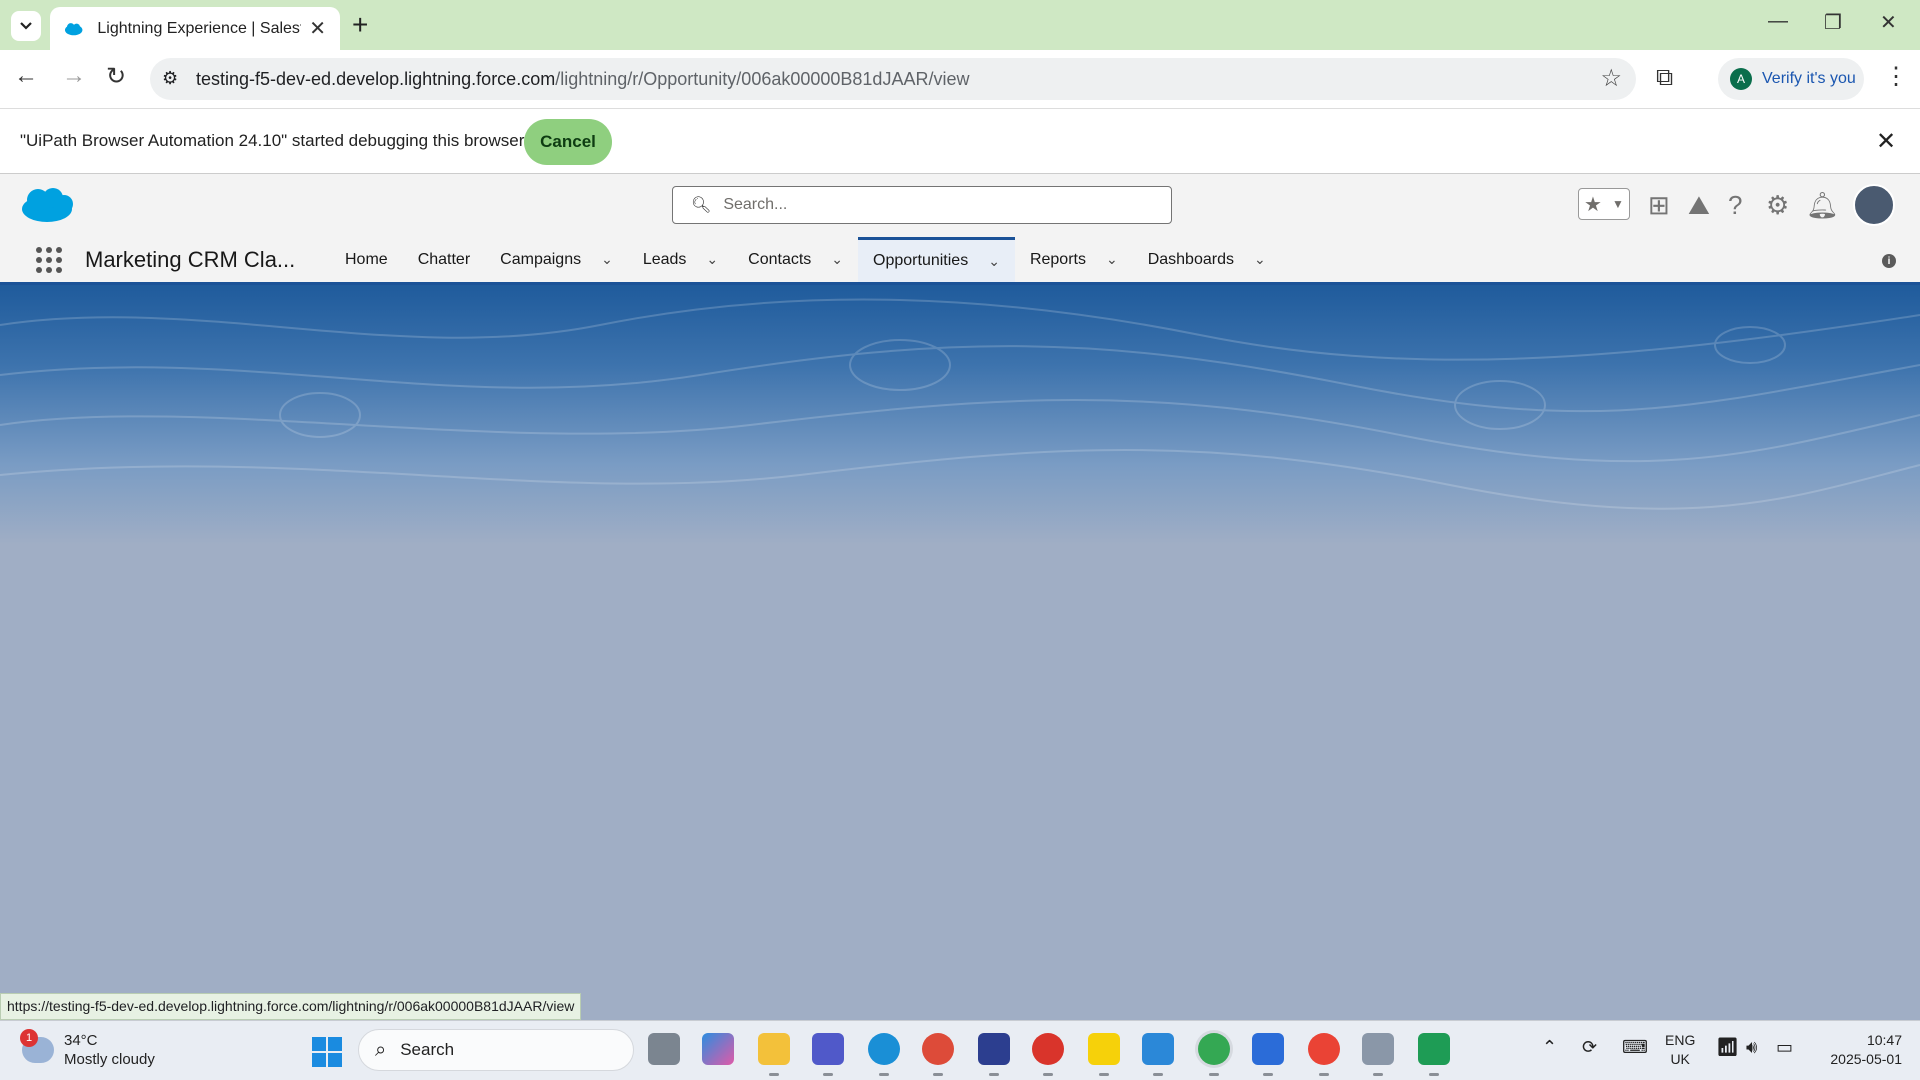 This screenshot has width=1920, height=1080. What do you see at coordinates (994, 1054) in the screenshot?
I see `intellij-icon` at bounding box center [994, 1054].